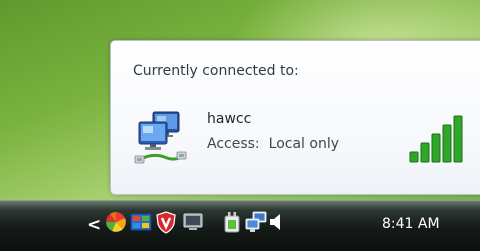  Describe the element at coordinates (278, 222) in the screenshot. I see `volume-speaker-icon` at that location.